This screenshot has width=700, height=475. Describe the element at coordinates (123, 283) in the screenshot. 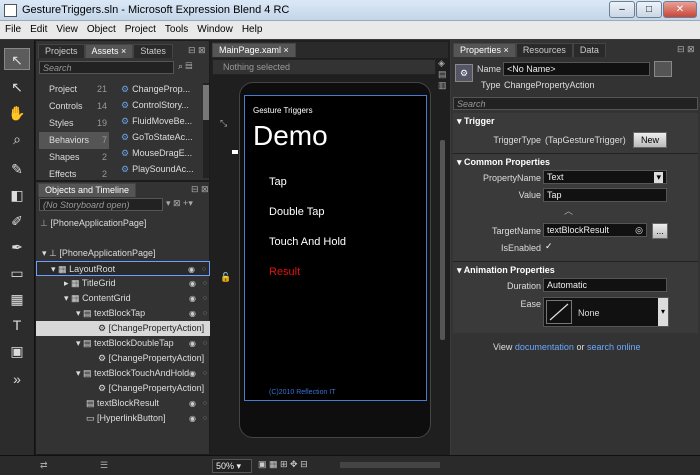

I see `tree-item-titlegrid: ▸ ▦ TitleGrid ◉ ○` at that location.